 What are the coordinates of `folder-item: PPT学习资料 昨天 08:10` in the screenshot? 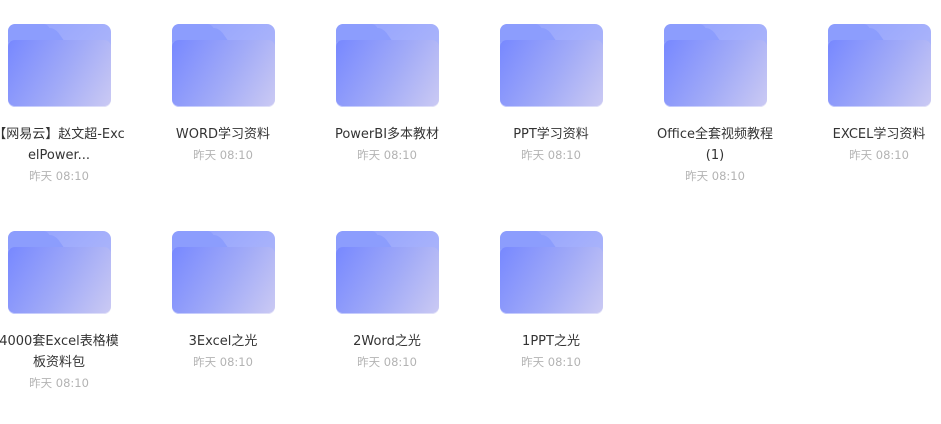 It's located at (551, 95).